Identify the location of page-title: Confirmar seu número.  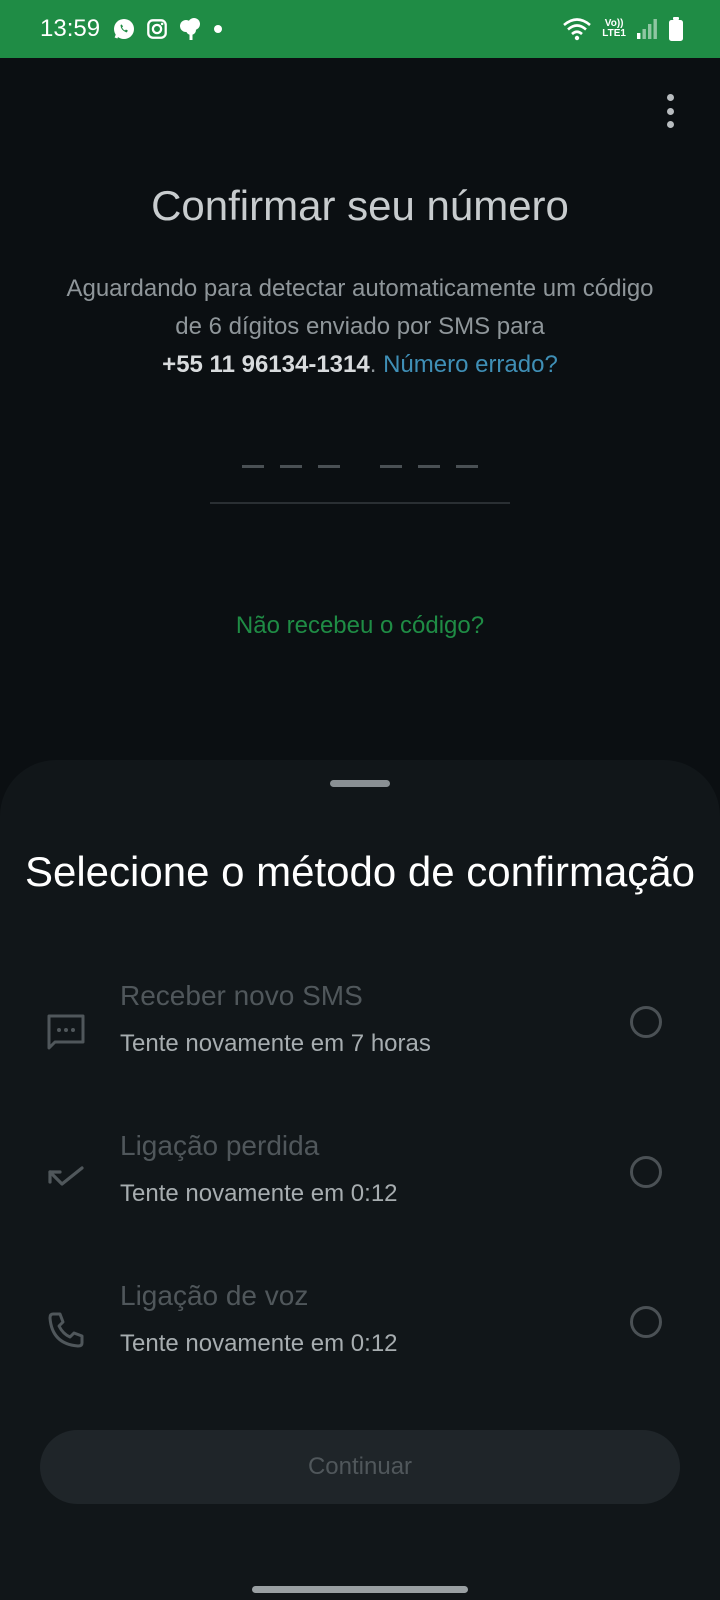
(360, 205).